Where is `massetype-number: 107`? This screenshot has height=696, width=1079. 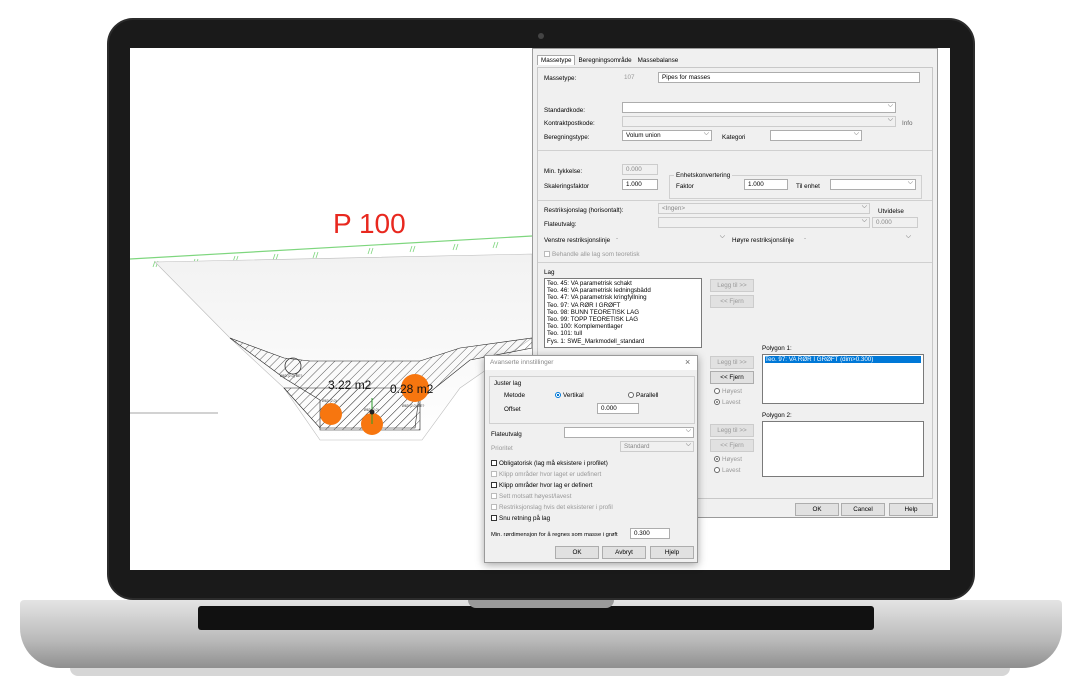
massetype-number: 107 is located at coordinates (629, 77).